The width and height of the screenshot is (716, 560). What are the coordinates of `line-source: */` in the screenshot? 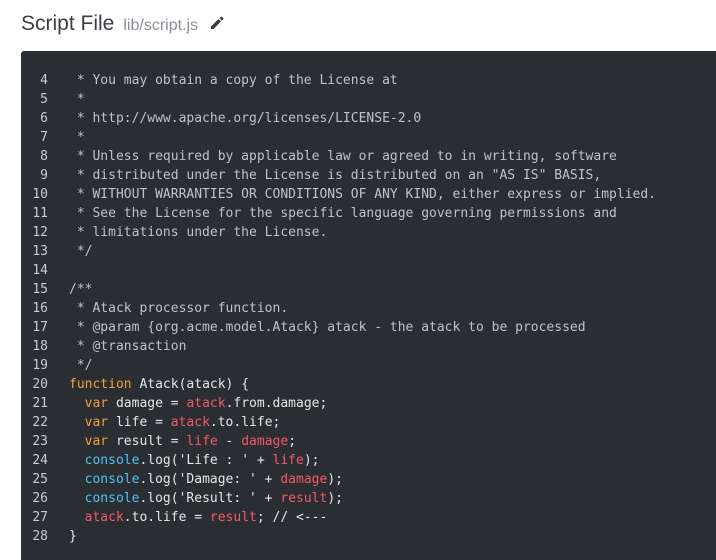 It's located at (81, 251).